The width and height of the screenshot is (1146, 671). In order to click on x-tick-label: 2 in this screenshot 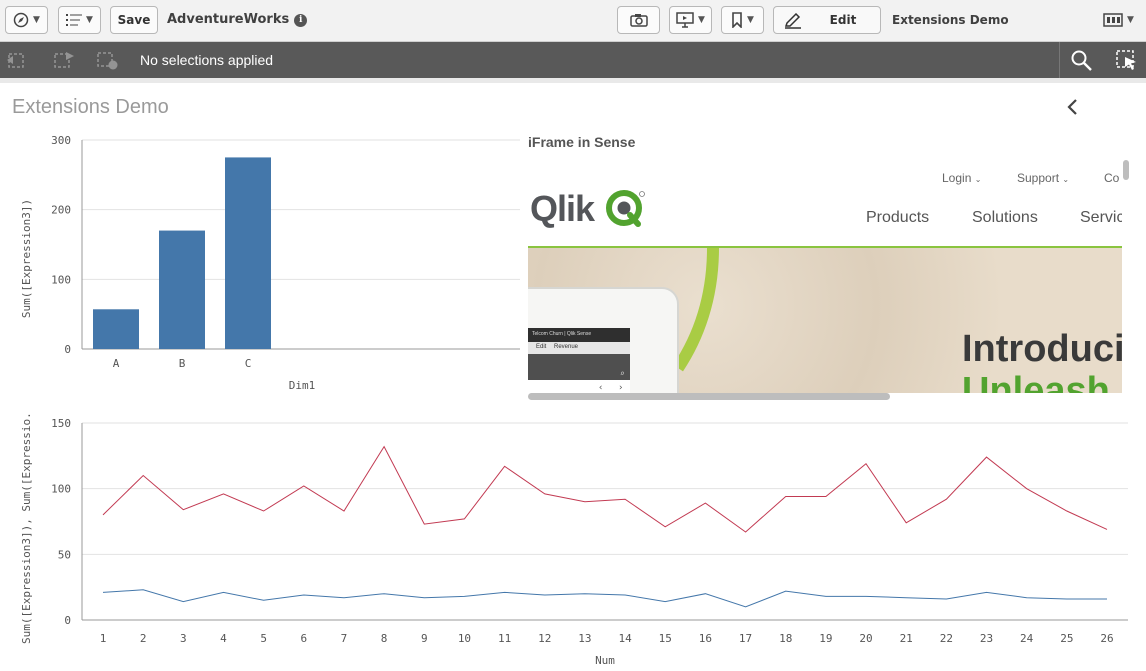, I will do `click(143, 638)`.